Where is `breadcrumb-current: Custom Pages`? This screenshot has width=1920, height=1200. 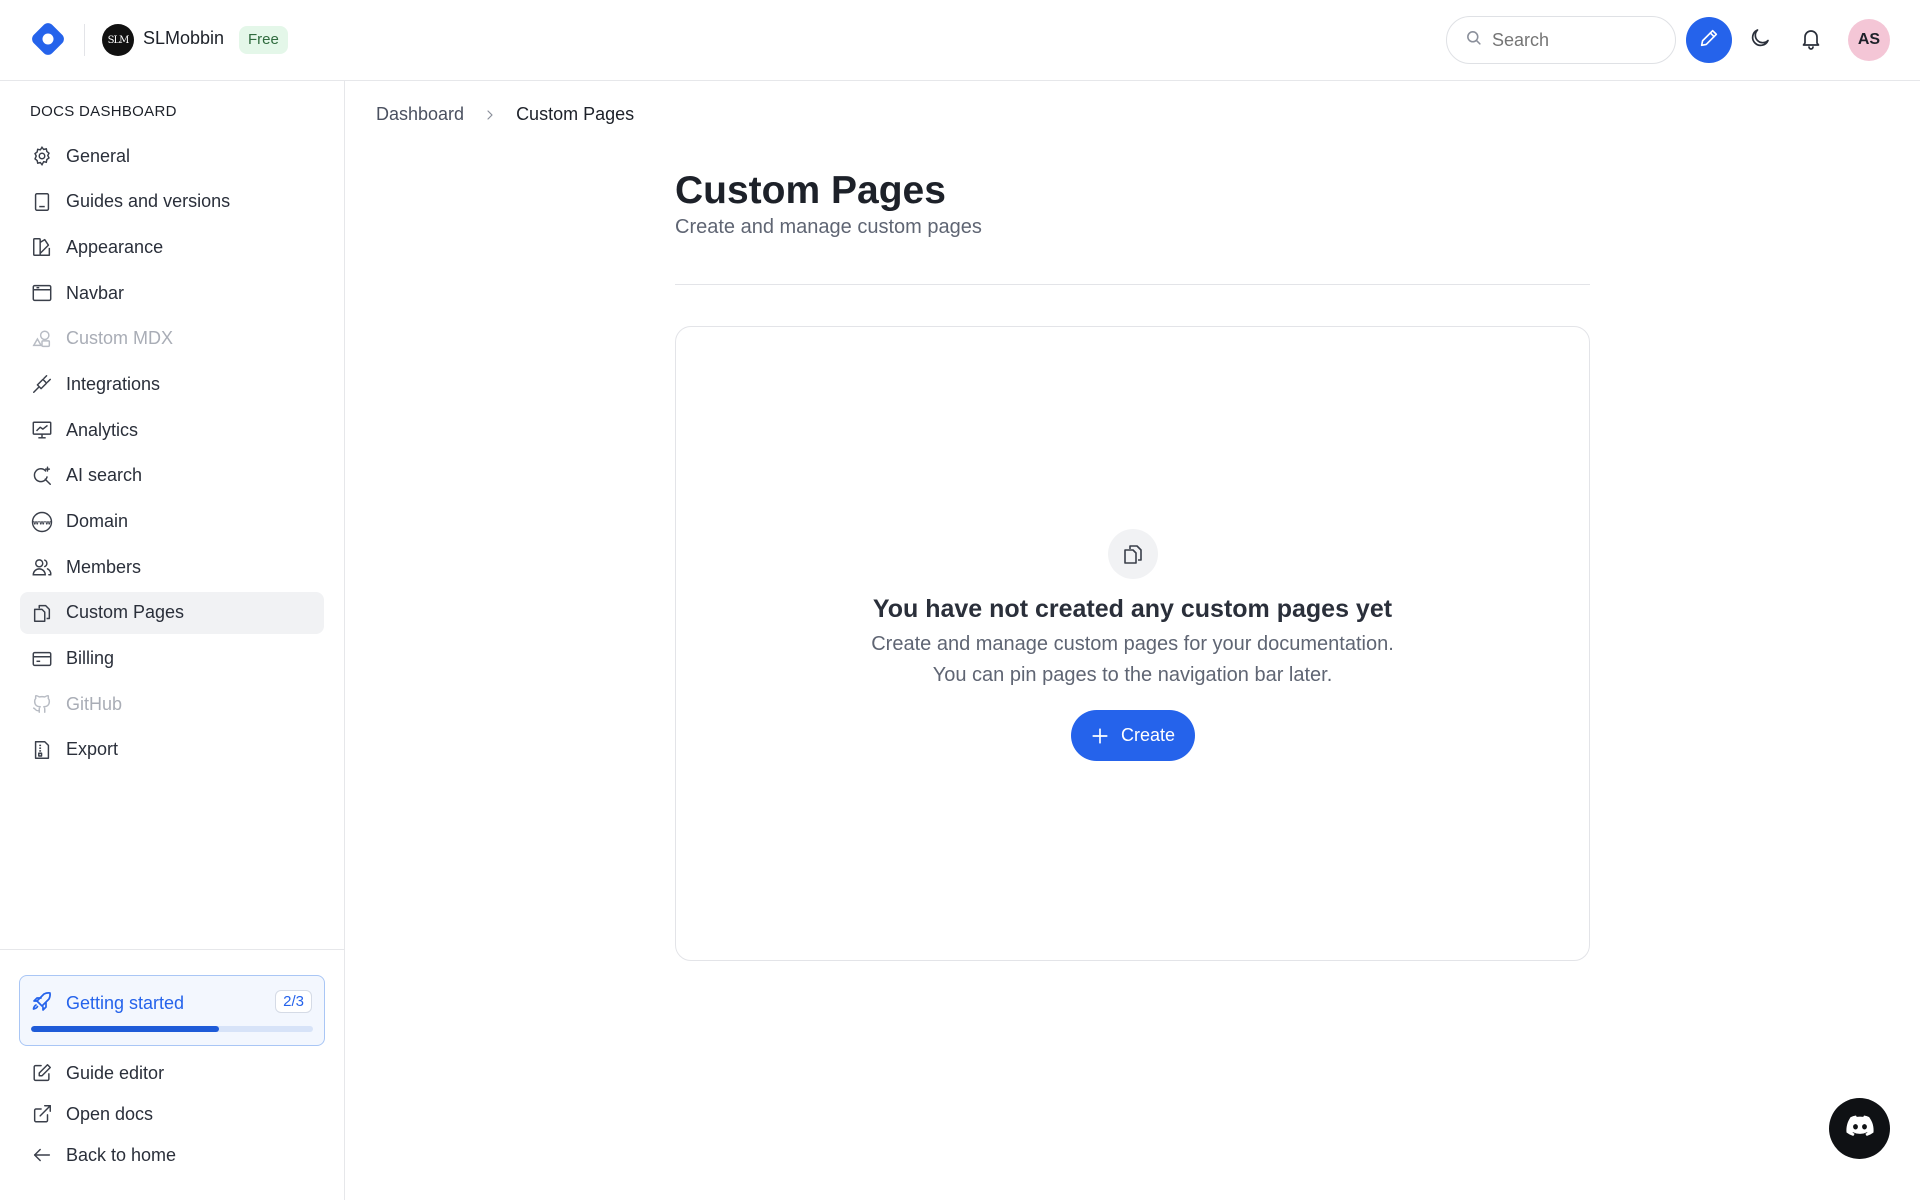
breadcrumb-current: Custom Pages is located at coordinates (575, 114).